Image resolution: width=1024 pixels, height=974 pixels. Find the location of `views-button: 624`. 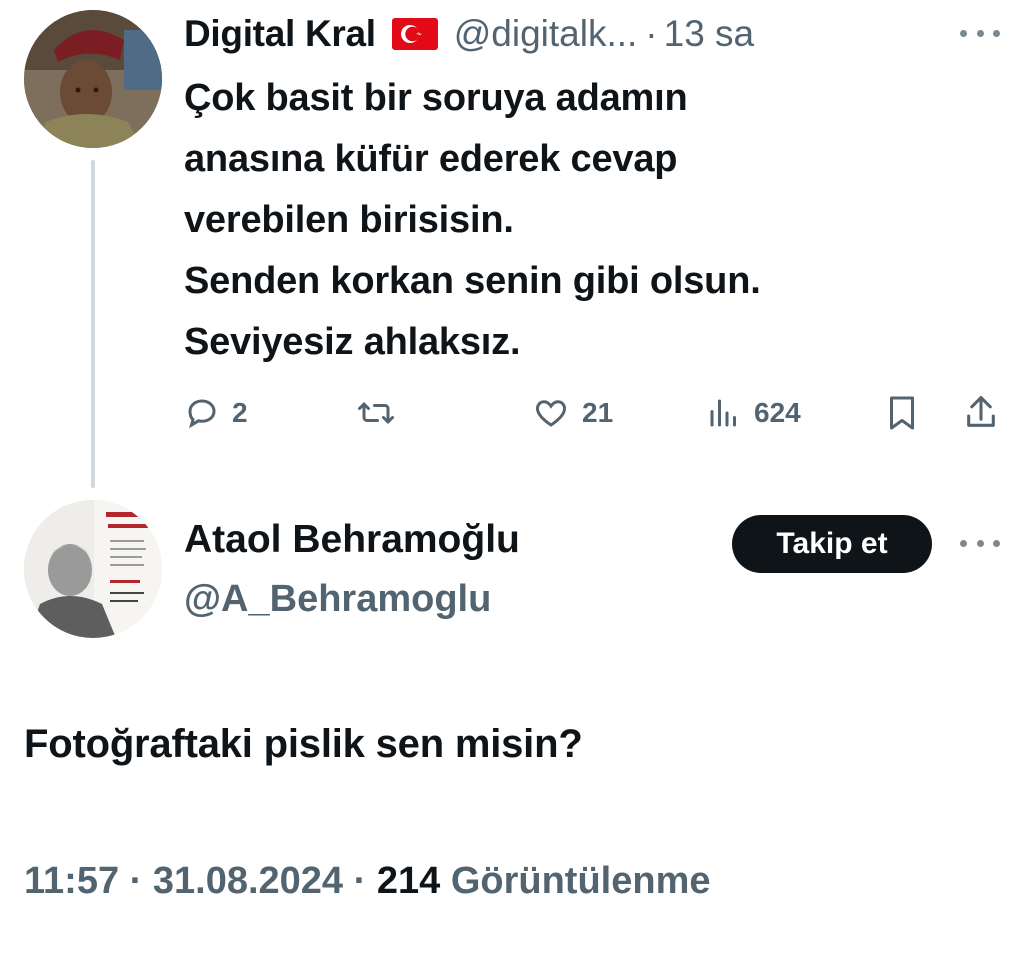

views-button: 624 is located at coordinates (753, 413).